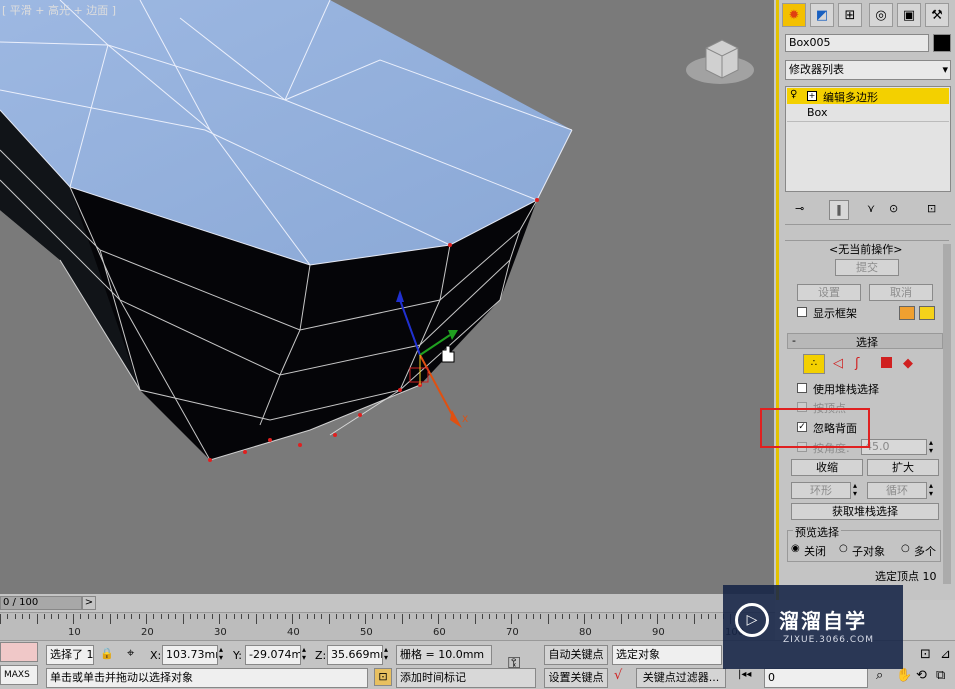 This screenshot has height=689, width=955. What do you see at coordinates (903, 467) in the screenshot?
I see `grow-button: 扩大` at bounding box center [903, 467].